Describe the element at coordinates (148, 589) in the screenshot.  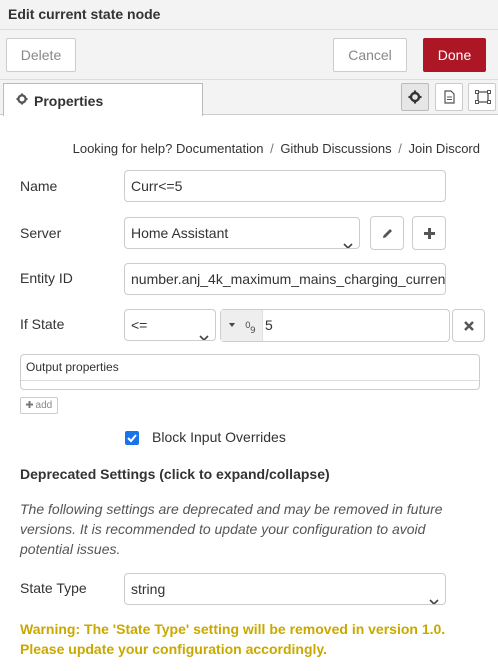
I see `state-type-value: string` at that location.